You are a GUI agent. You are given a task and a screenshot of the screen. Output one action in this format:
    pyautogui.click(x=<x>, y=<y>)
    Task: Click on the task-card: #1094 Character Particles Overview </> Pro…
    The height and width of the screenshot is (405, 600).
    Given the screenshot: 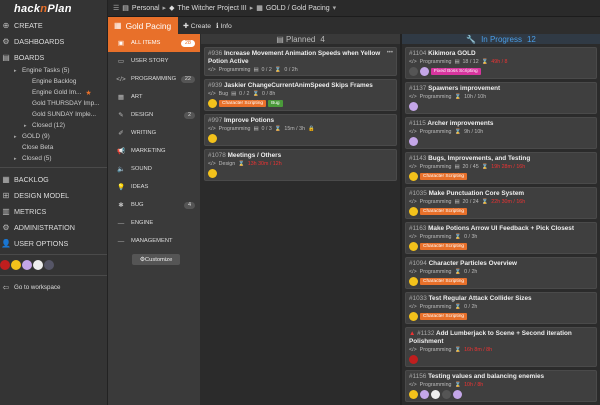 What is the action you would take?
    pyautogui.click(x=501, y=273)
    